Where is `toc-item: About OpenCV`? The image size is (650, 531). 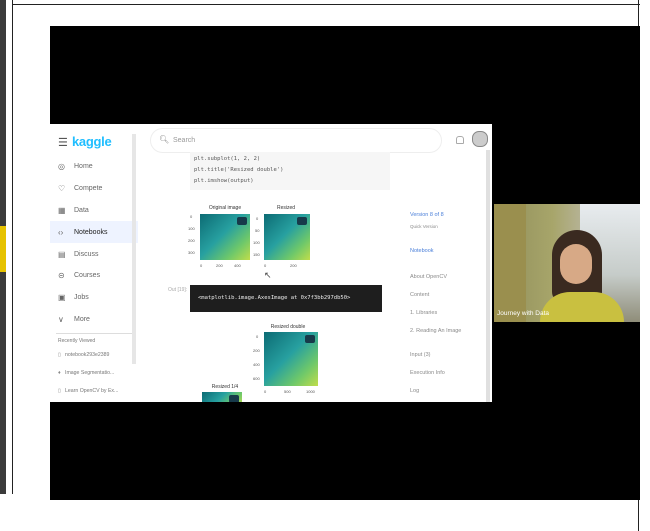 toc-item: About OpenCV is located at coordinates (428, 277).